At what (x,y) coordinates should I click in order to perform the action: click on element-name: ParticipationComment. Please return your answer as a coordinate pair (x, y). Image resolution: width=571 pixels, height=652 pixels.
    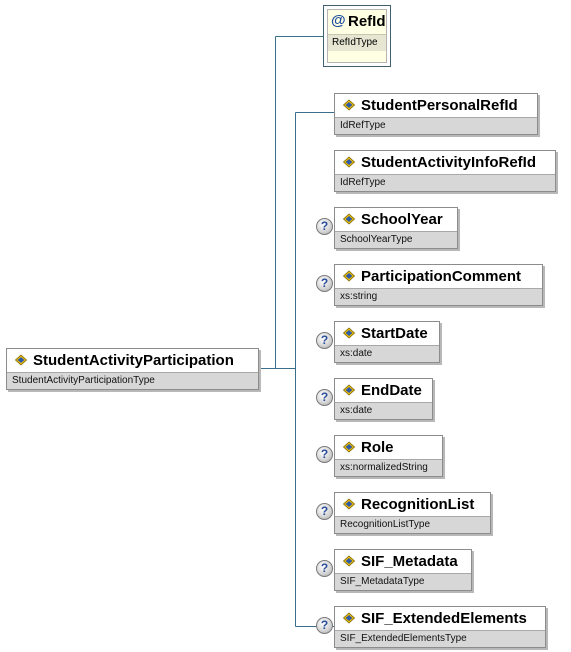
    Looking at the image, I should click on (441, 276).